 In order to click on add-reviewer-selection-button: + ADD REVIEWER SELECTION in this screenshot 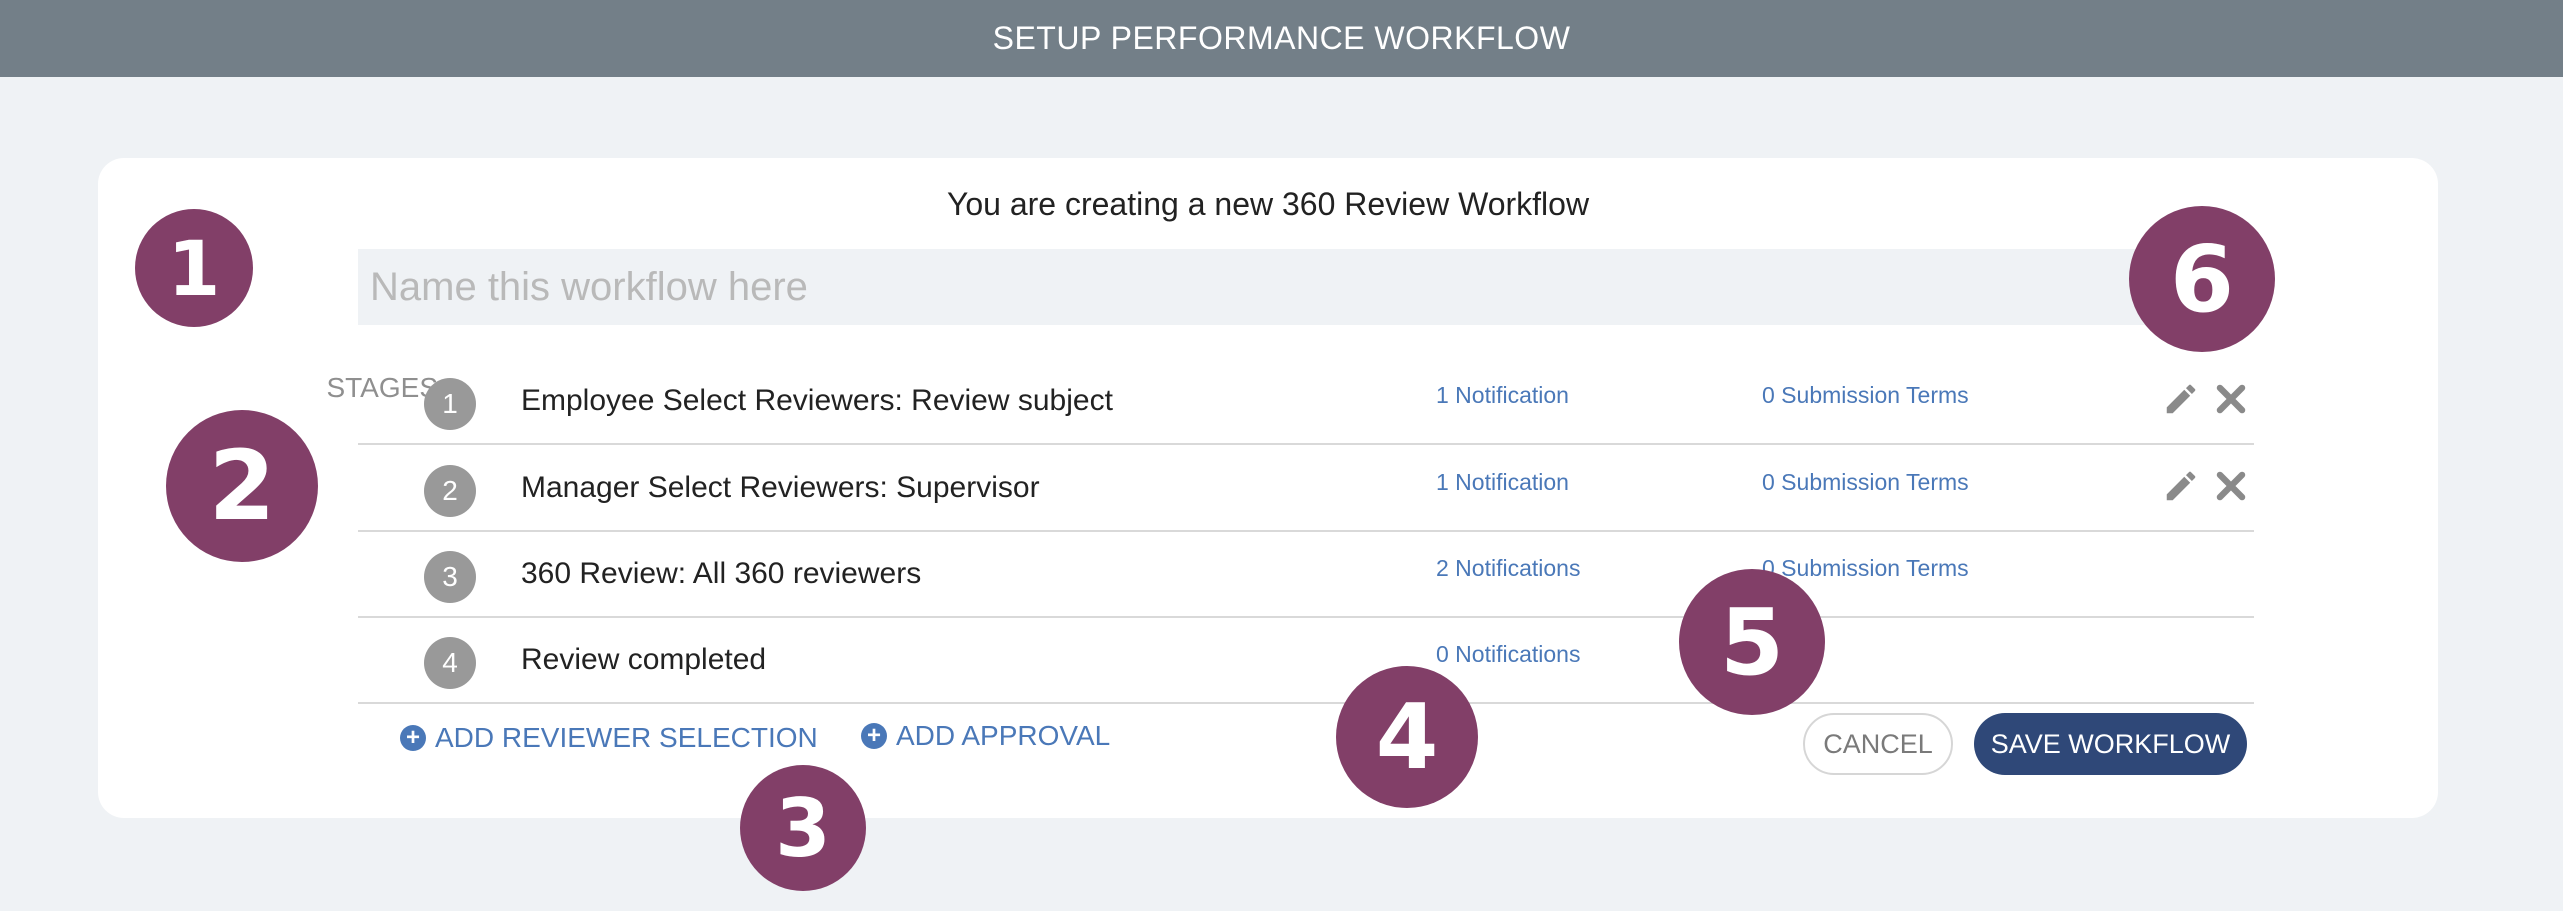, I will do `click(609, 738)`.